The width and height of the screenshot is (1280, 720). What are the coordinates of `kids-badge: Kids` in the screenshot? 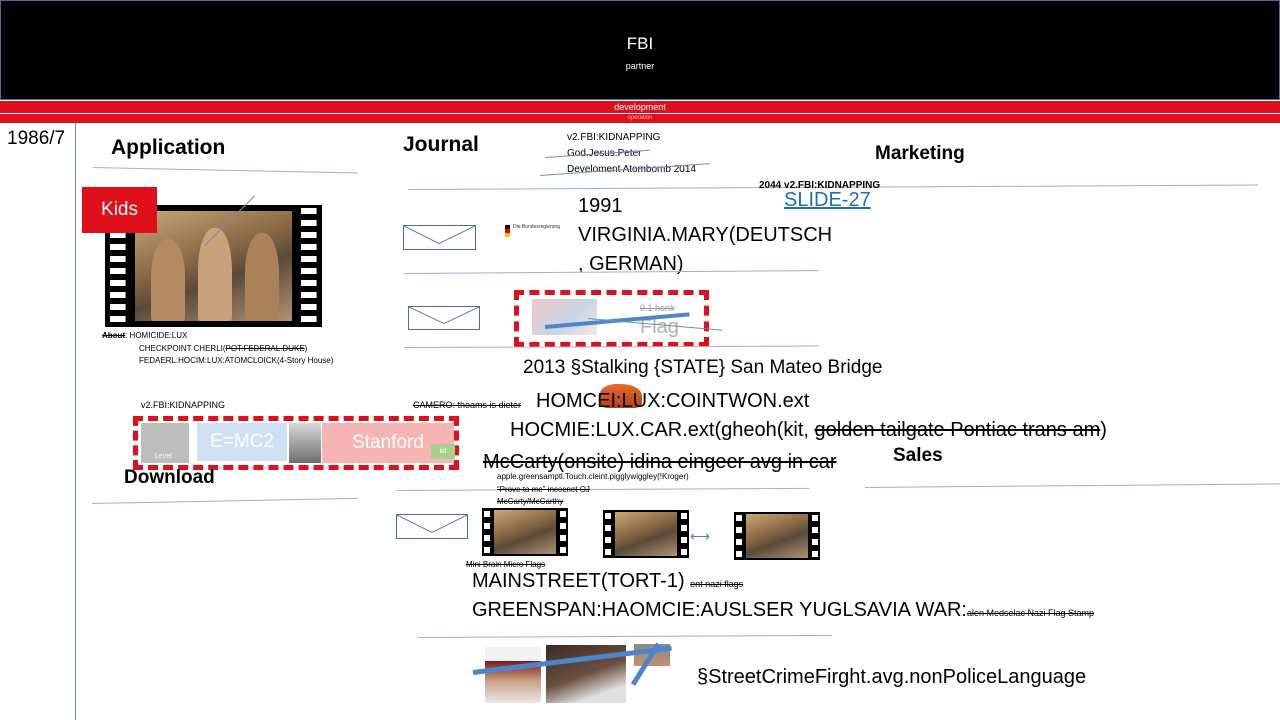 It's located at (119, 210).